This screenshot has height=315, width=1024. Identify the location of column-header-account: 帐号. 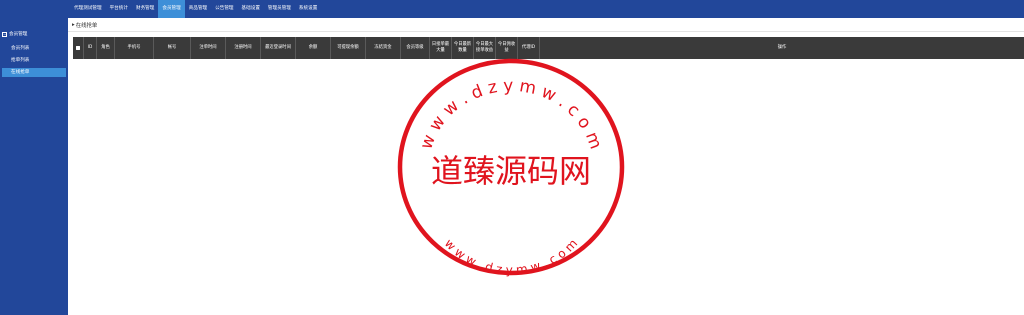
(172, 48).